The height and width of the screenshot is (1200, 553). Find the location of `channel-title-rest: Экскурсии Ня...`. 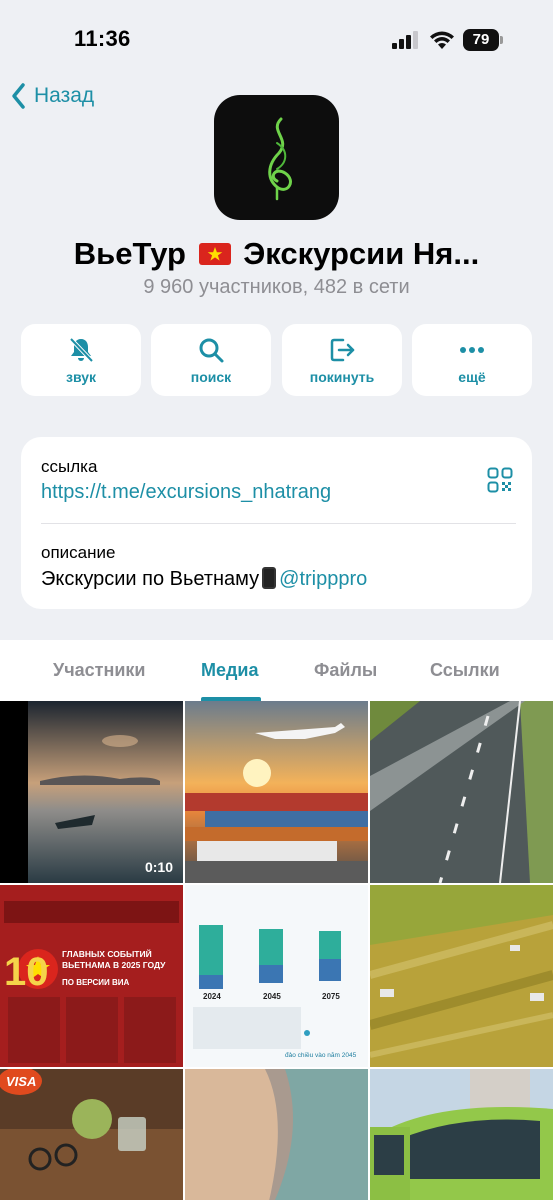

channel-title-rest: Экскурсии Ня... is located at coordinates (361, 253).